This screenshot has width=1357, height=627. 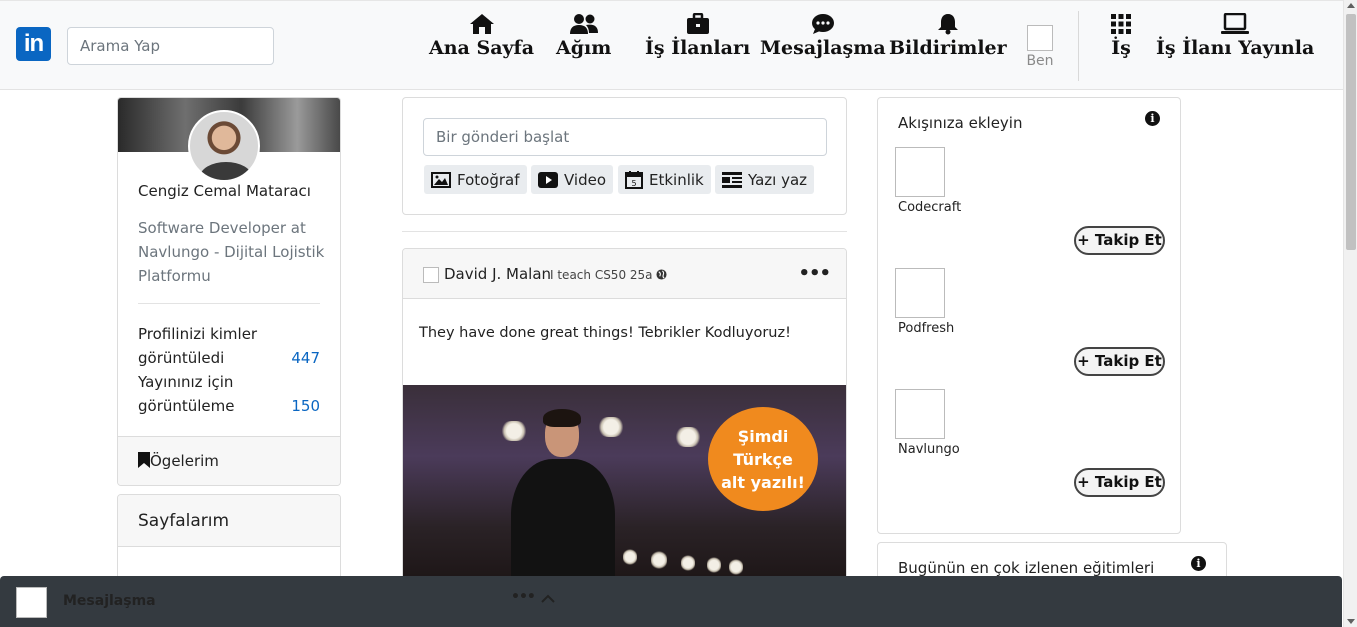 I want to click on post-header: David J. Malan I teach CS50 25a •••, so click(x=624, y=274).